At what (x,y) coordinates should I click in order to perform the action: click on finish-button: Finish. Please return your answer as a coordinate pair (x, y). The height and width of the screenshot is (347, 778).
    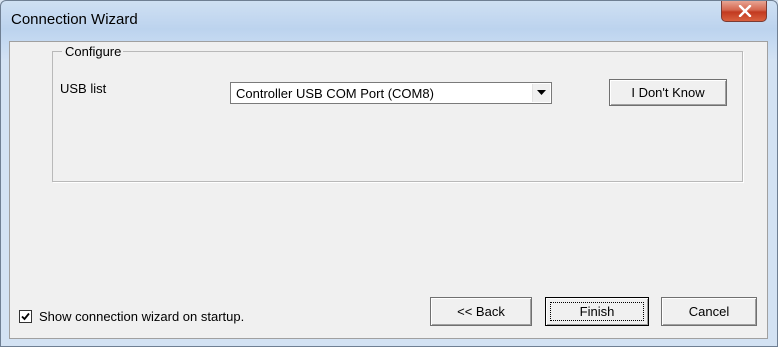
    Looking at the image, I should click on (597, 311).